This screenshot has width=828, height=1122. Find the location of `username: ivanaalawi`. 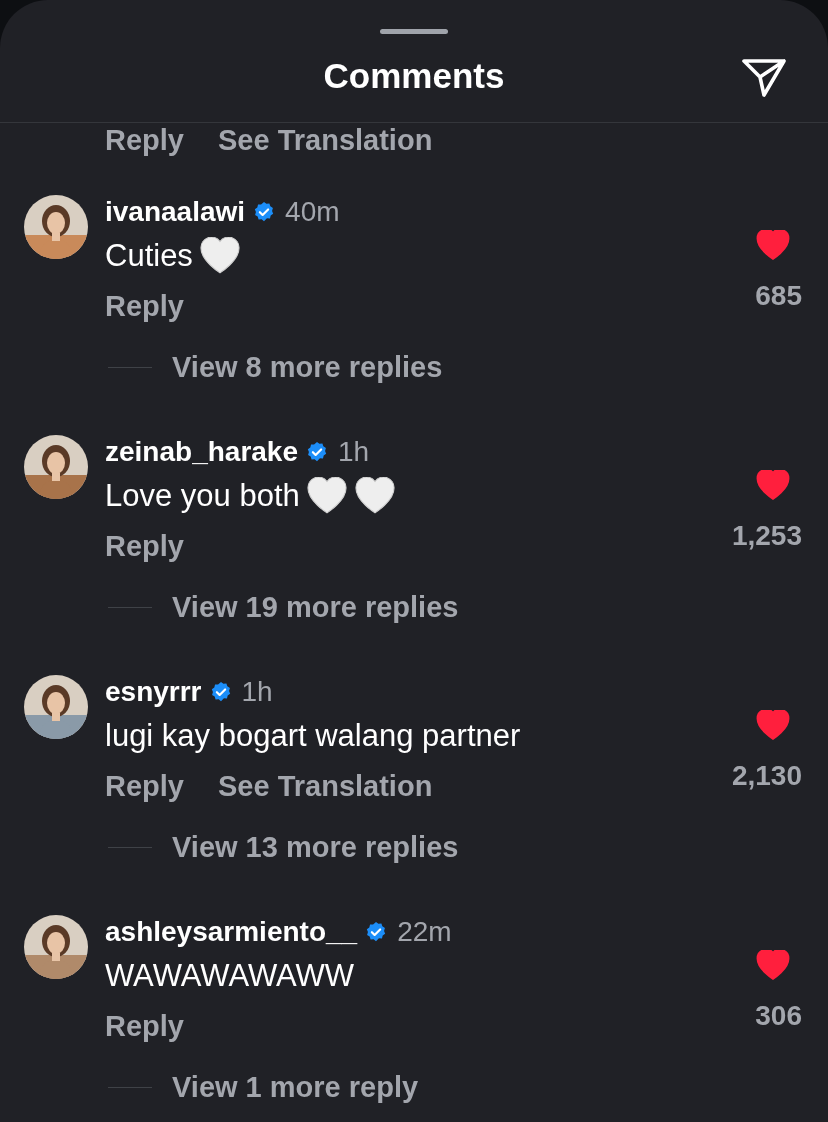

username: ivanaalawi is located at coordinates (175, 212).